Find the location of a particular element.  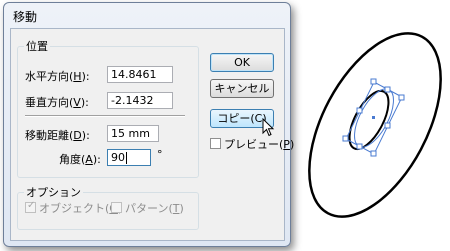

object-checkbox: ✓ is located at coordinates (30, 206).